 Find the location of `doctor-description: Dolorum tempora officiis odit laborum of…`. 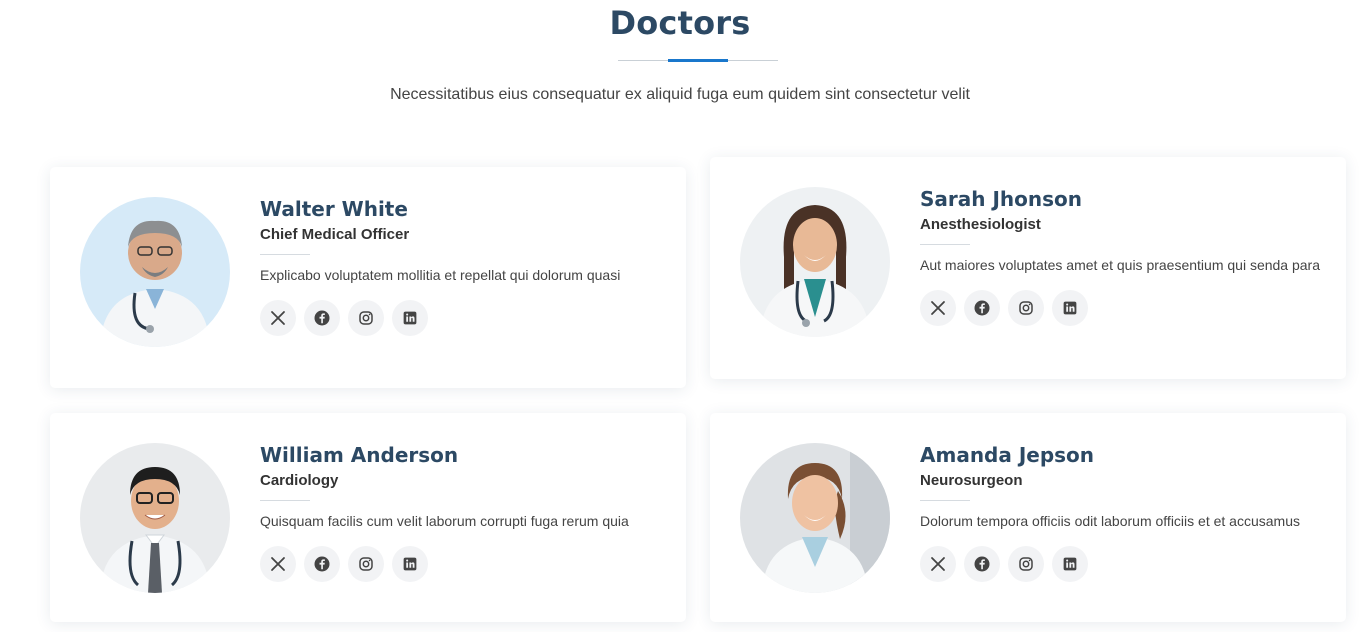

doctor-description: Dolorum tempora officiis odit laborum of… is located at coordinates (1110, 521).